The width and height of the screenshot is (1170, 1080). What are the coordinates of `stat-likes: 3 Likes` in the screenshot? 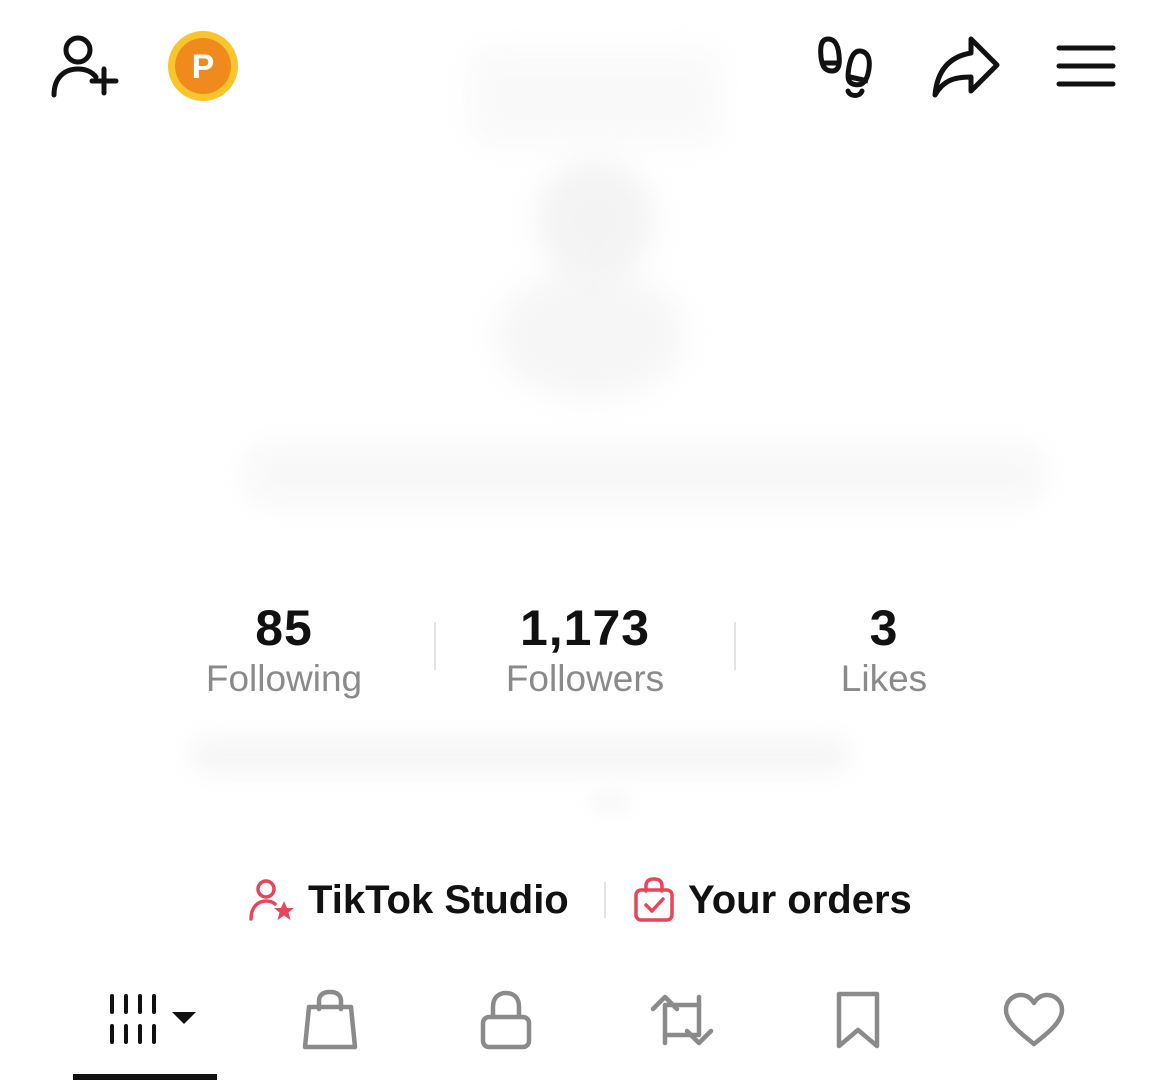 It's located at (884, 651).